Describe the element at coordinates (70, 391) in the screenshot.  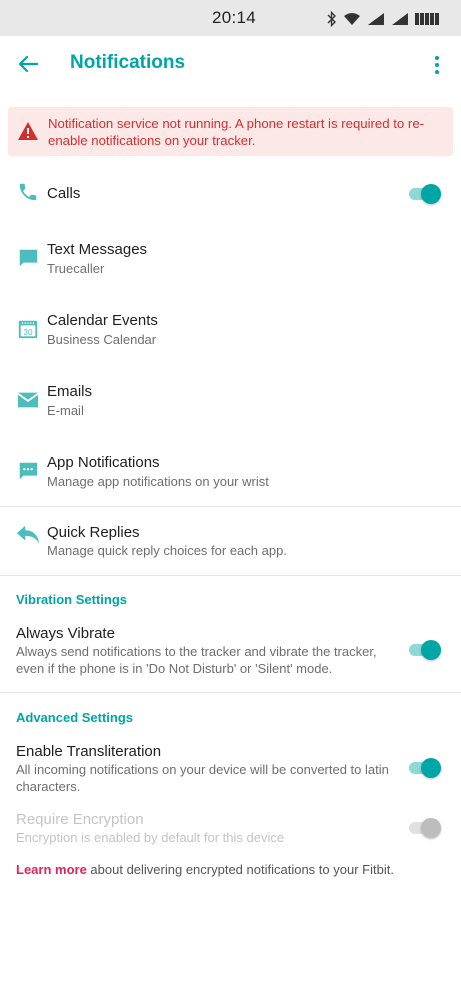
I see `emails-label: Emails` at that location.